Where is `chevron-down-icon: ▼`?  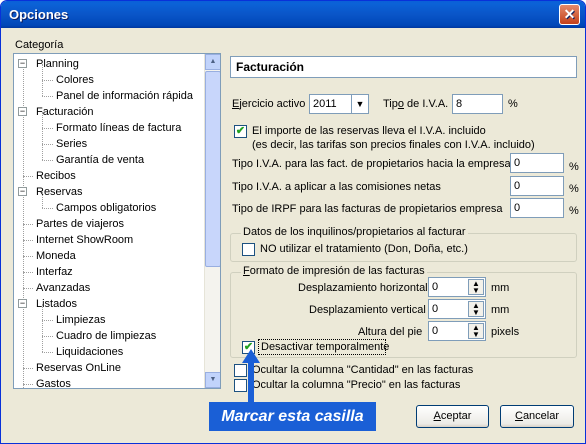 chevron-down-icon: ▼ is located at coordinates (359, 104).